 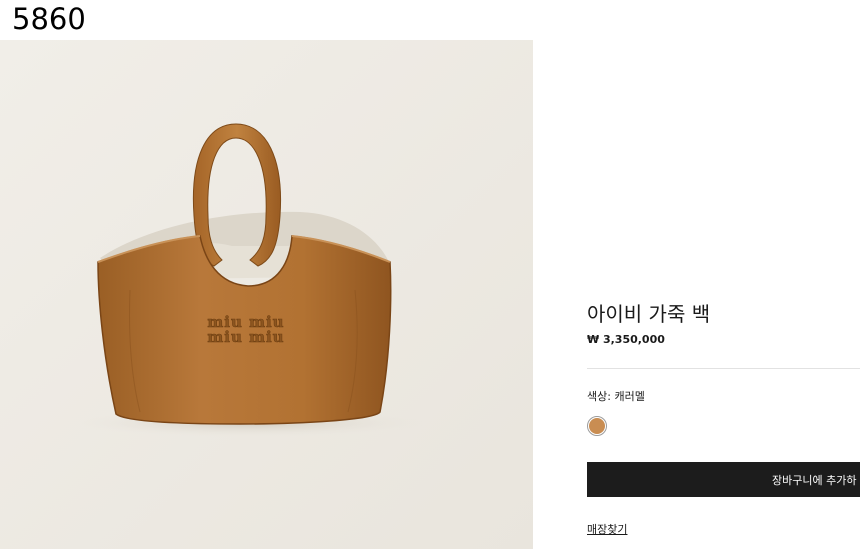 I want to click on color-swatch-caramel, so click(x=597, y=426).